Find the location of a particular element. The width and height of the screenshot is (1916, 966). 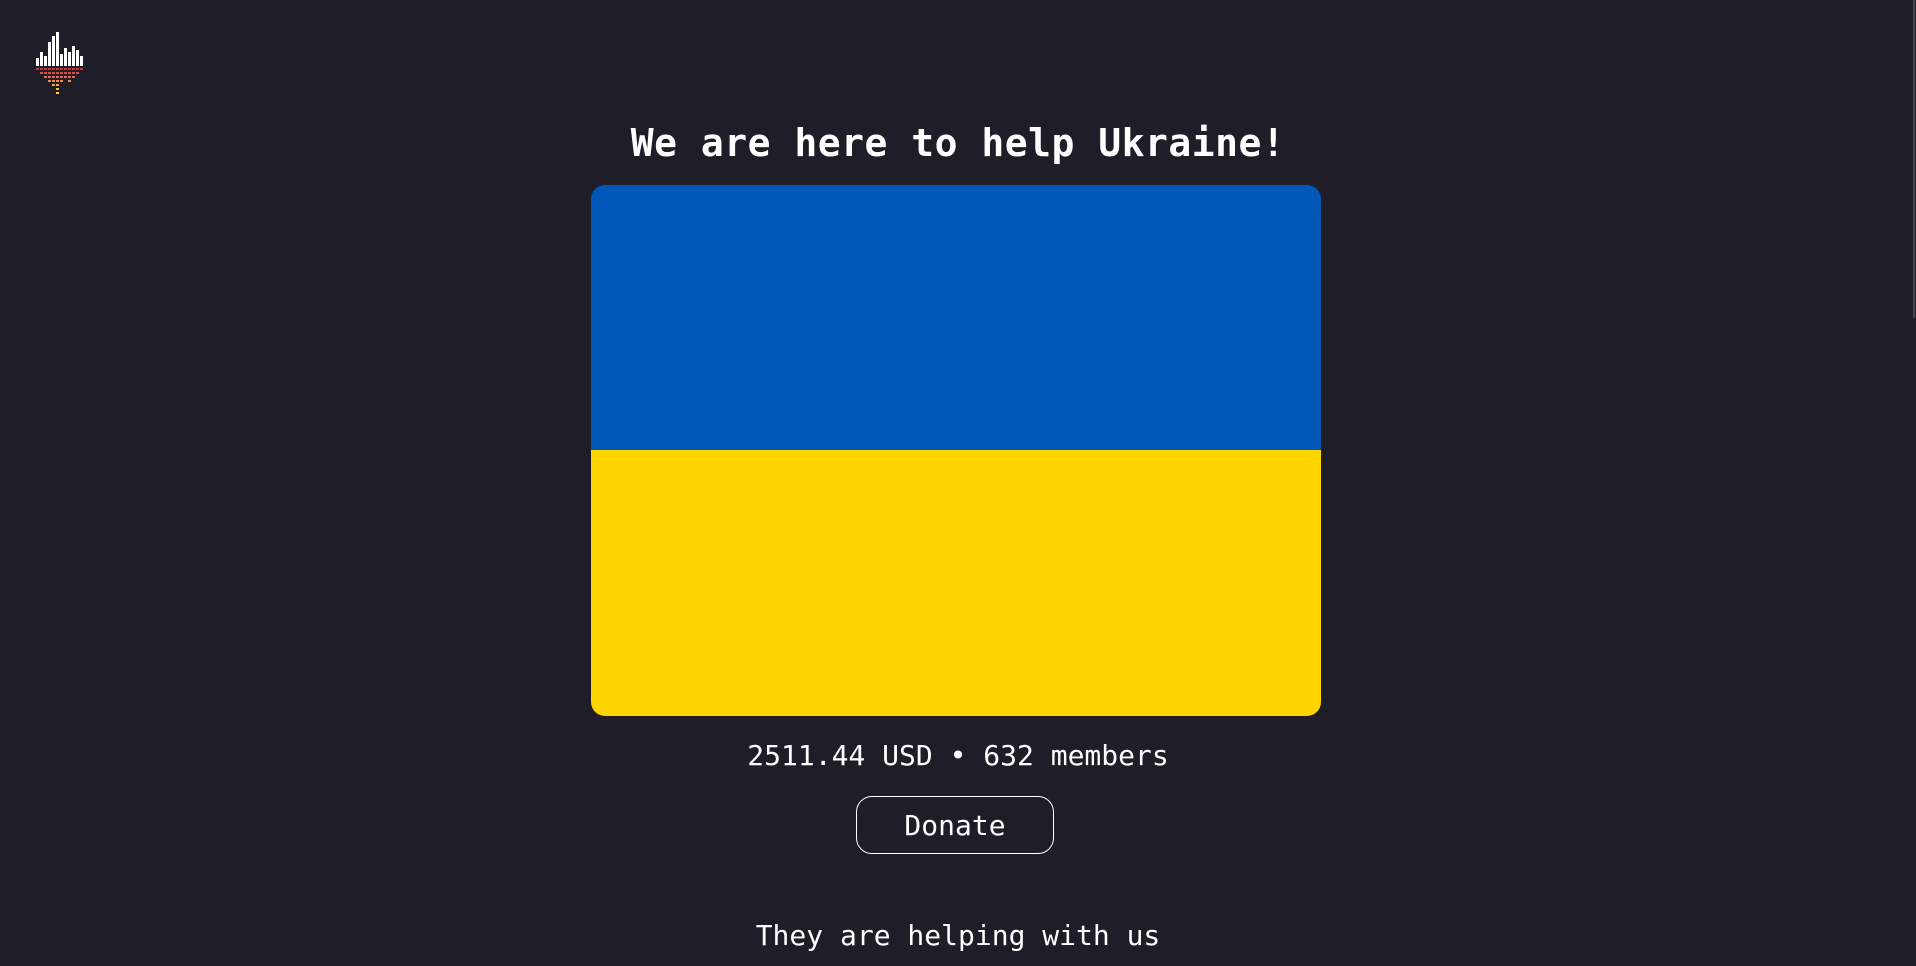

flag-yellow-stripe is located at coordinates (956, 583).